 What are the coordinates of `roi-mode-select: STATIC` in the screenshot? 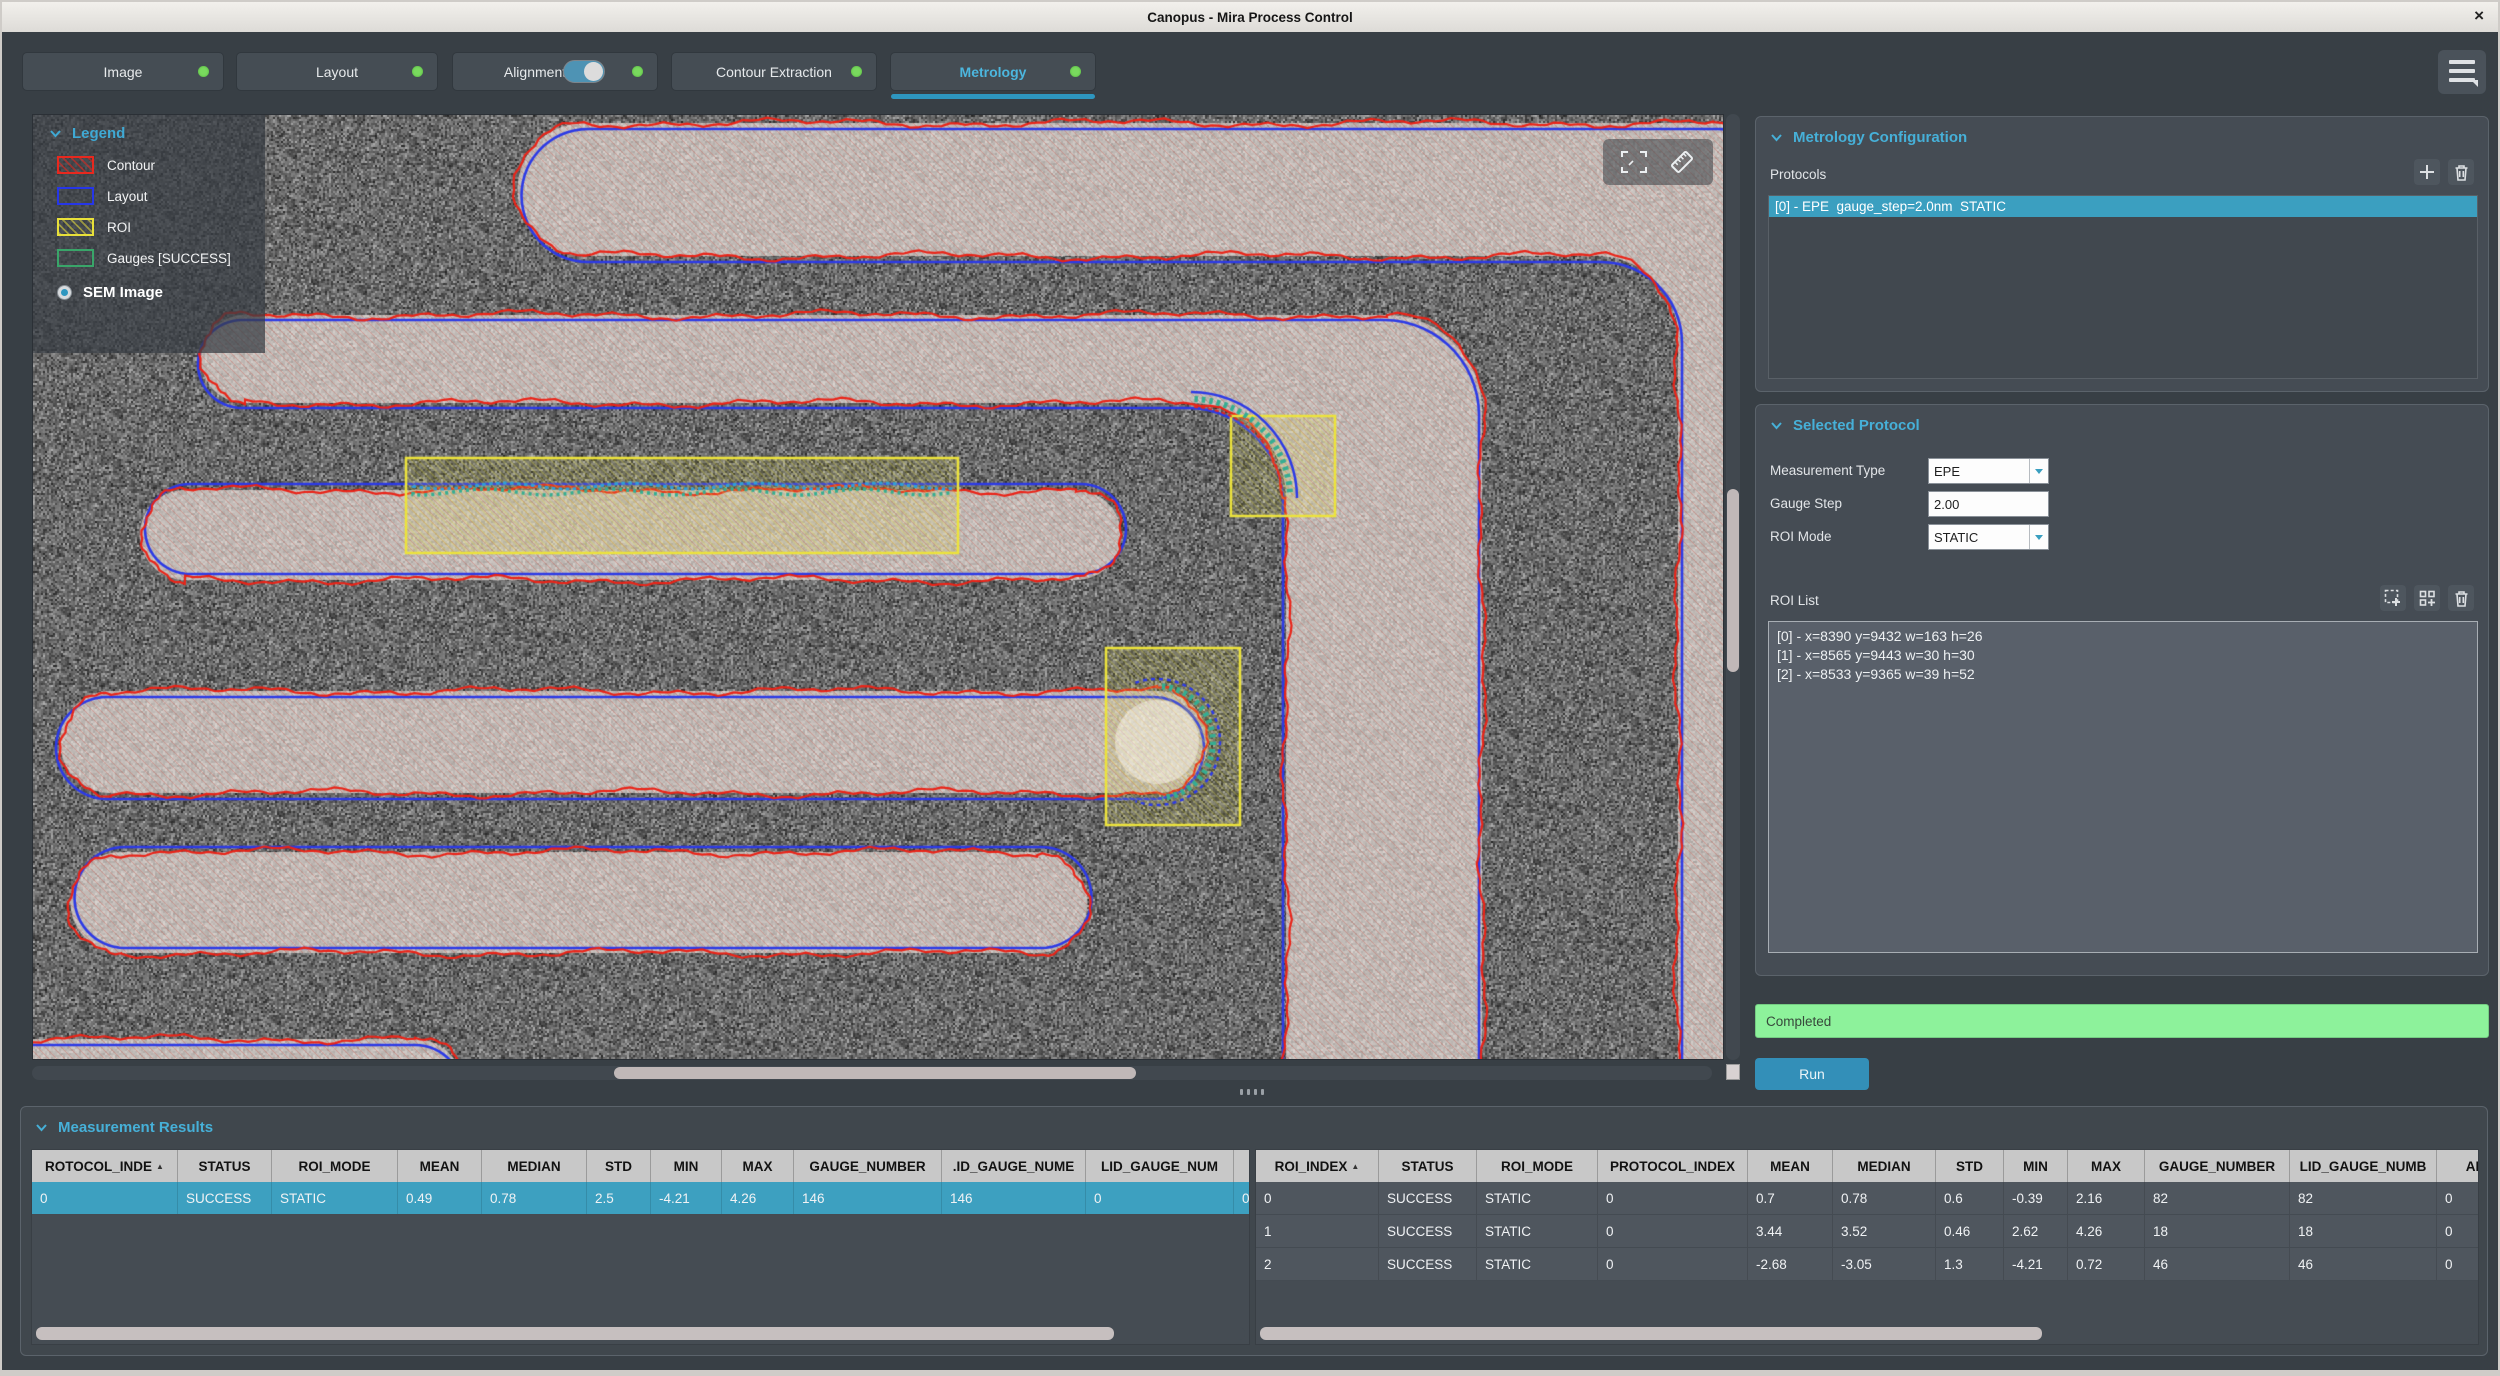 It's located at (1988, 537).